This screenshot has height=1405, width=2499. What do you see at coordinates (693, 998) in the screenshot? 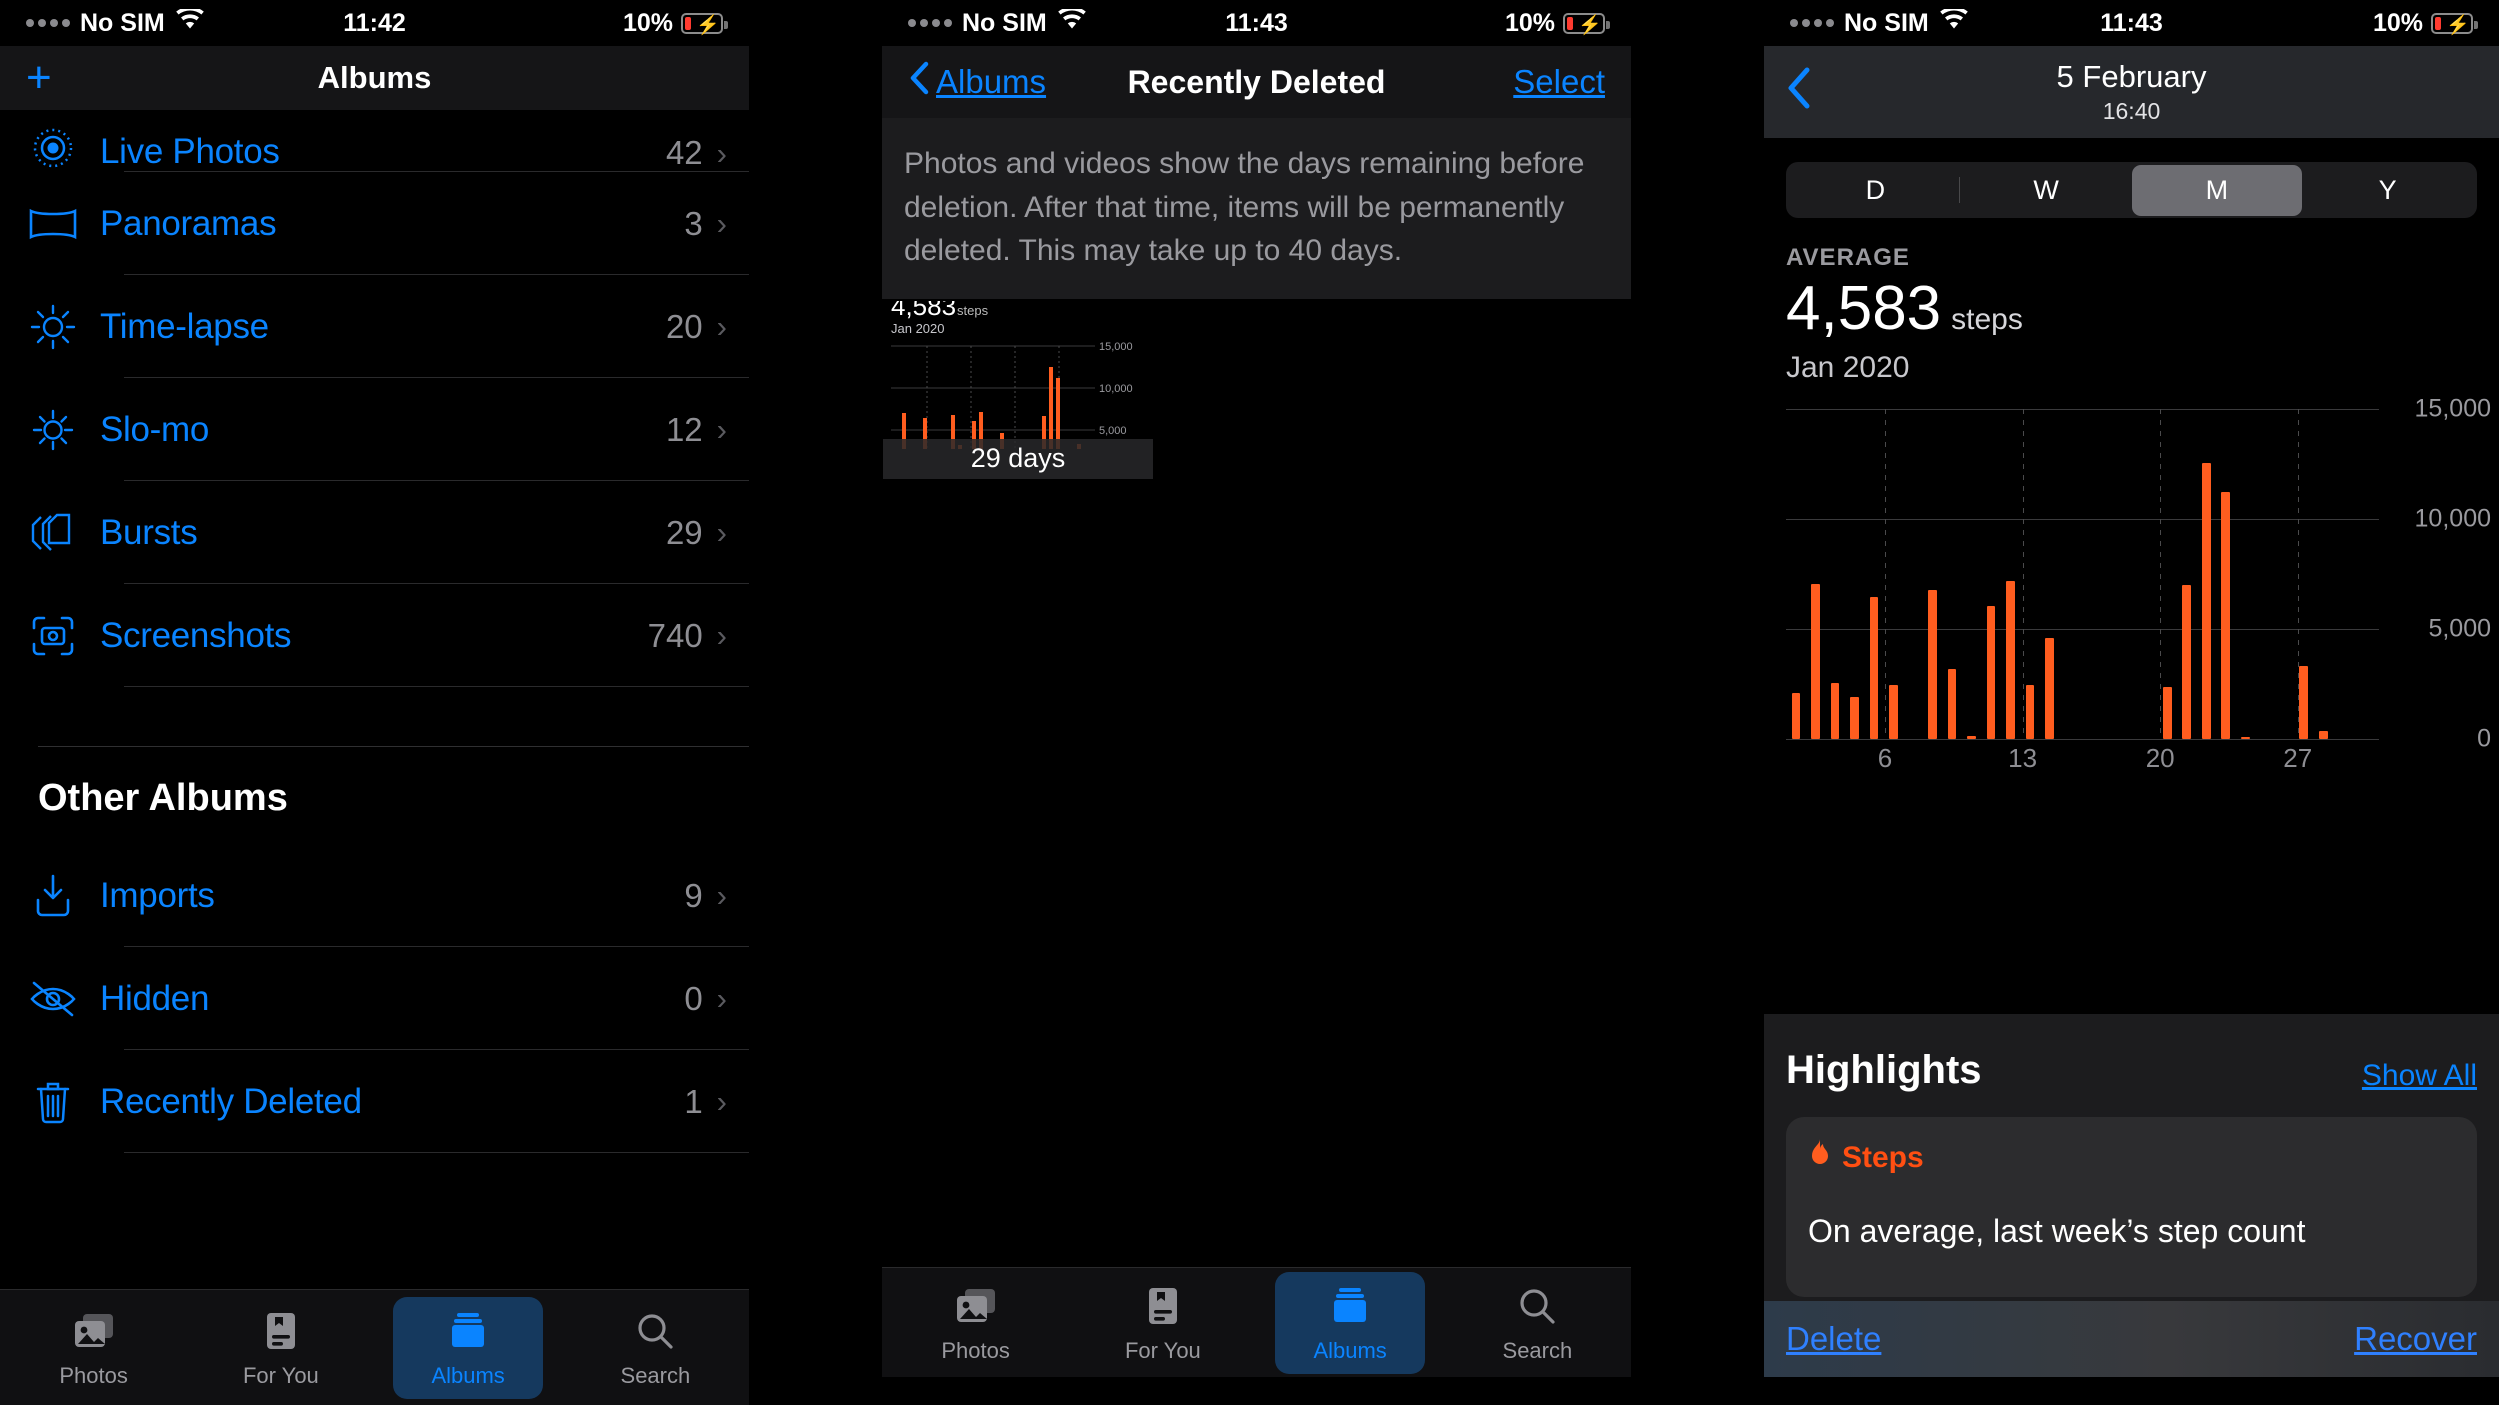
I see `album-count: 0` at bounding box center [693, 998].